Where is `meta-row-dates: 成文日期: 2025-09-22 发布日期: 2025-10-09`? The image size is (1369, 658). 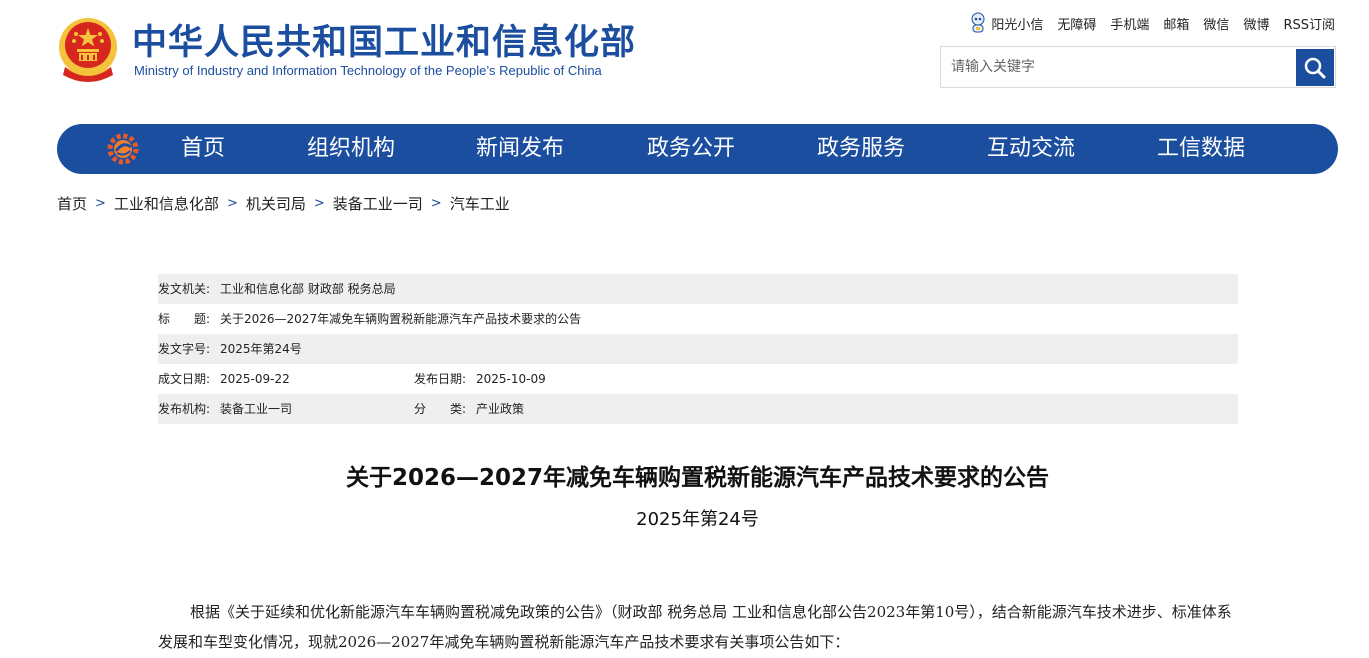
meta-row-dates: 成文日期: 2025-09-22 发布日期: 2025-10-09 is located at coordinates (698, 379).